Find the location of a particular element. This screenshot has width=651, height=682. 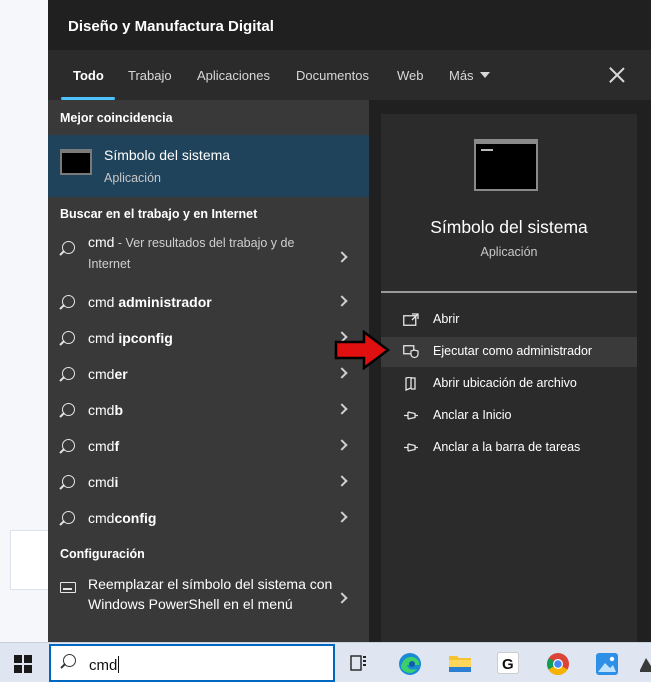

action-label: Anclar a la barra de tareas is located at coordinates (507, 447).